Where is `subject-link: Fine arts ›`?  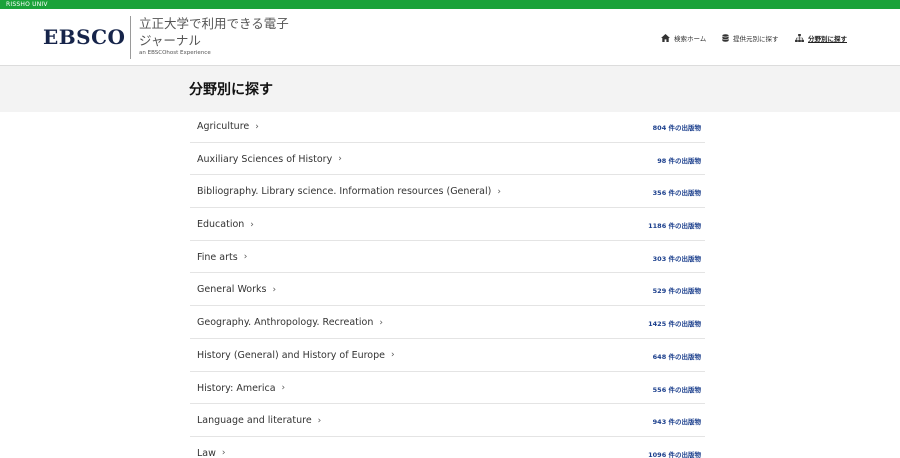
subject-link: Fine arts › is located at coordinates (222, 257).